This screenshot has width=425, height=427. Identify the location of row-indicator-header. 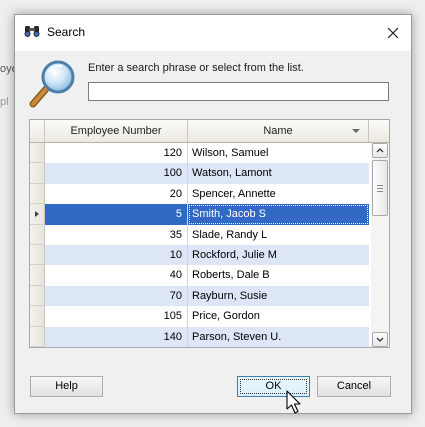
(37, 131).